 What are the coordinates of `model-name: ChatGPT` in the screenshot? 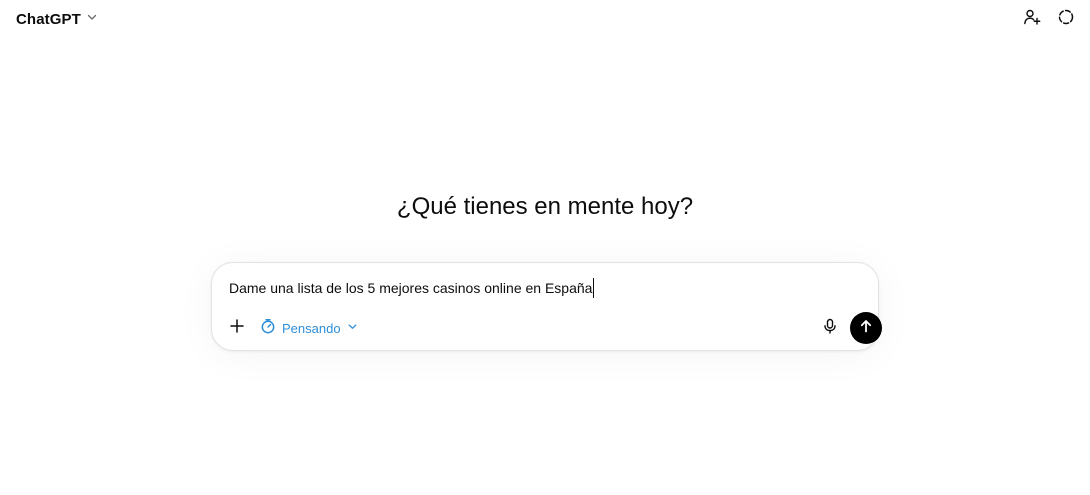 It's located at (48, 19).